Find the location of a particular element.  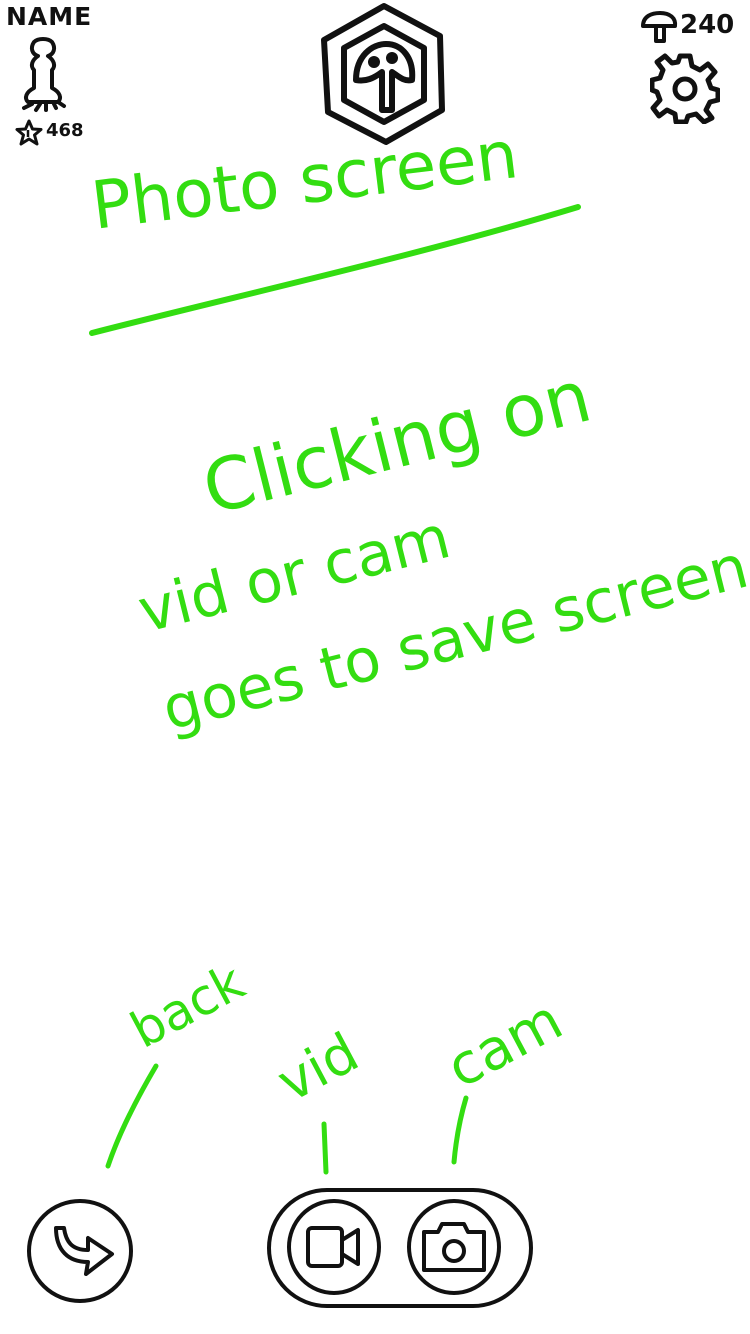

photo-camera-icon is located at coordinates (454, 1247).